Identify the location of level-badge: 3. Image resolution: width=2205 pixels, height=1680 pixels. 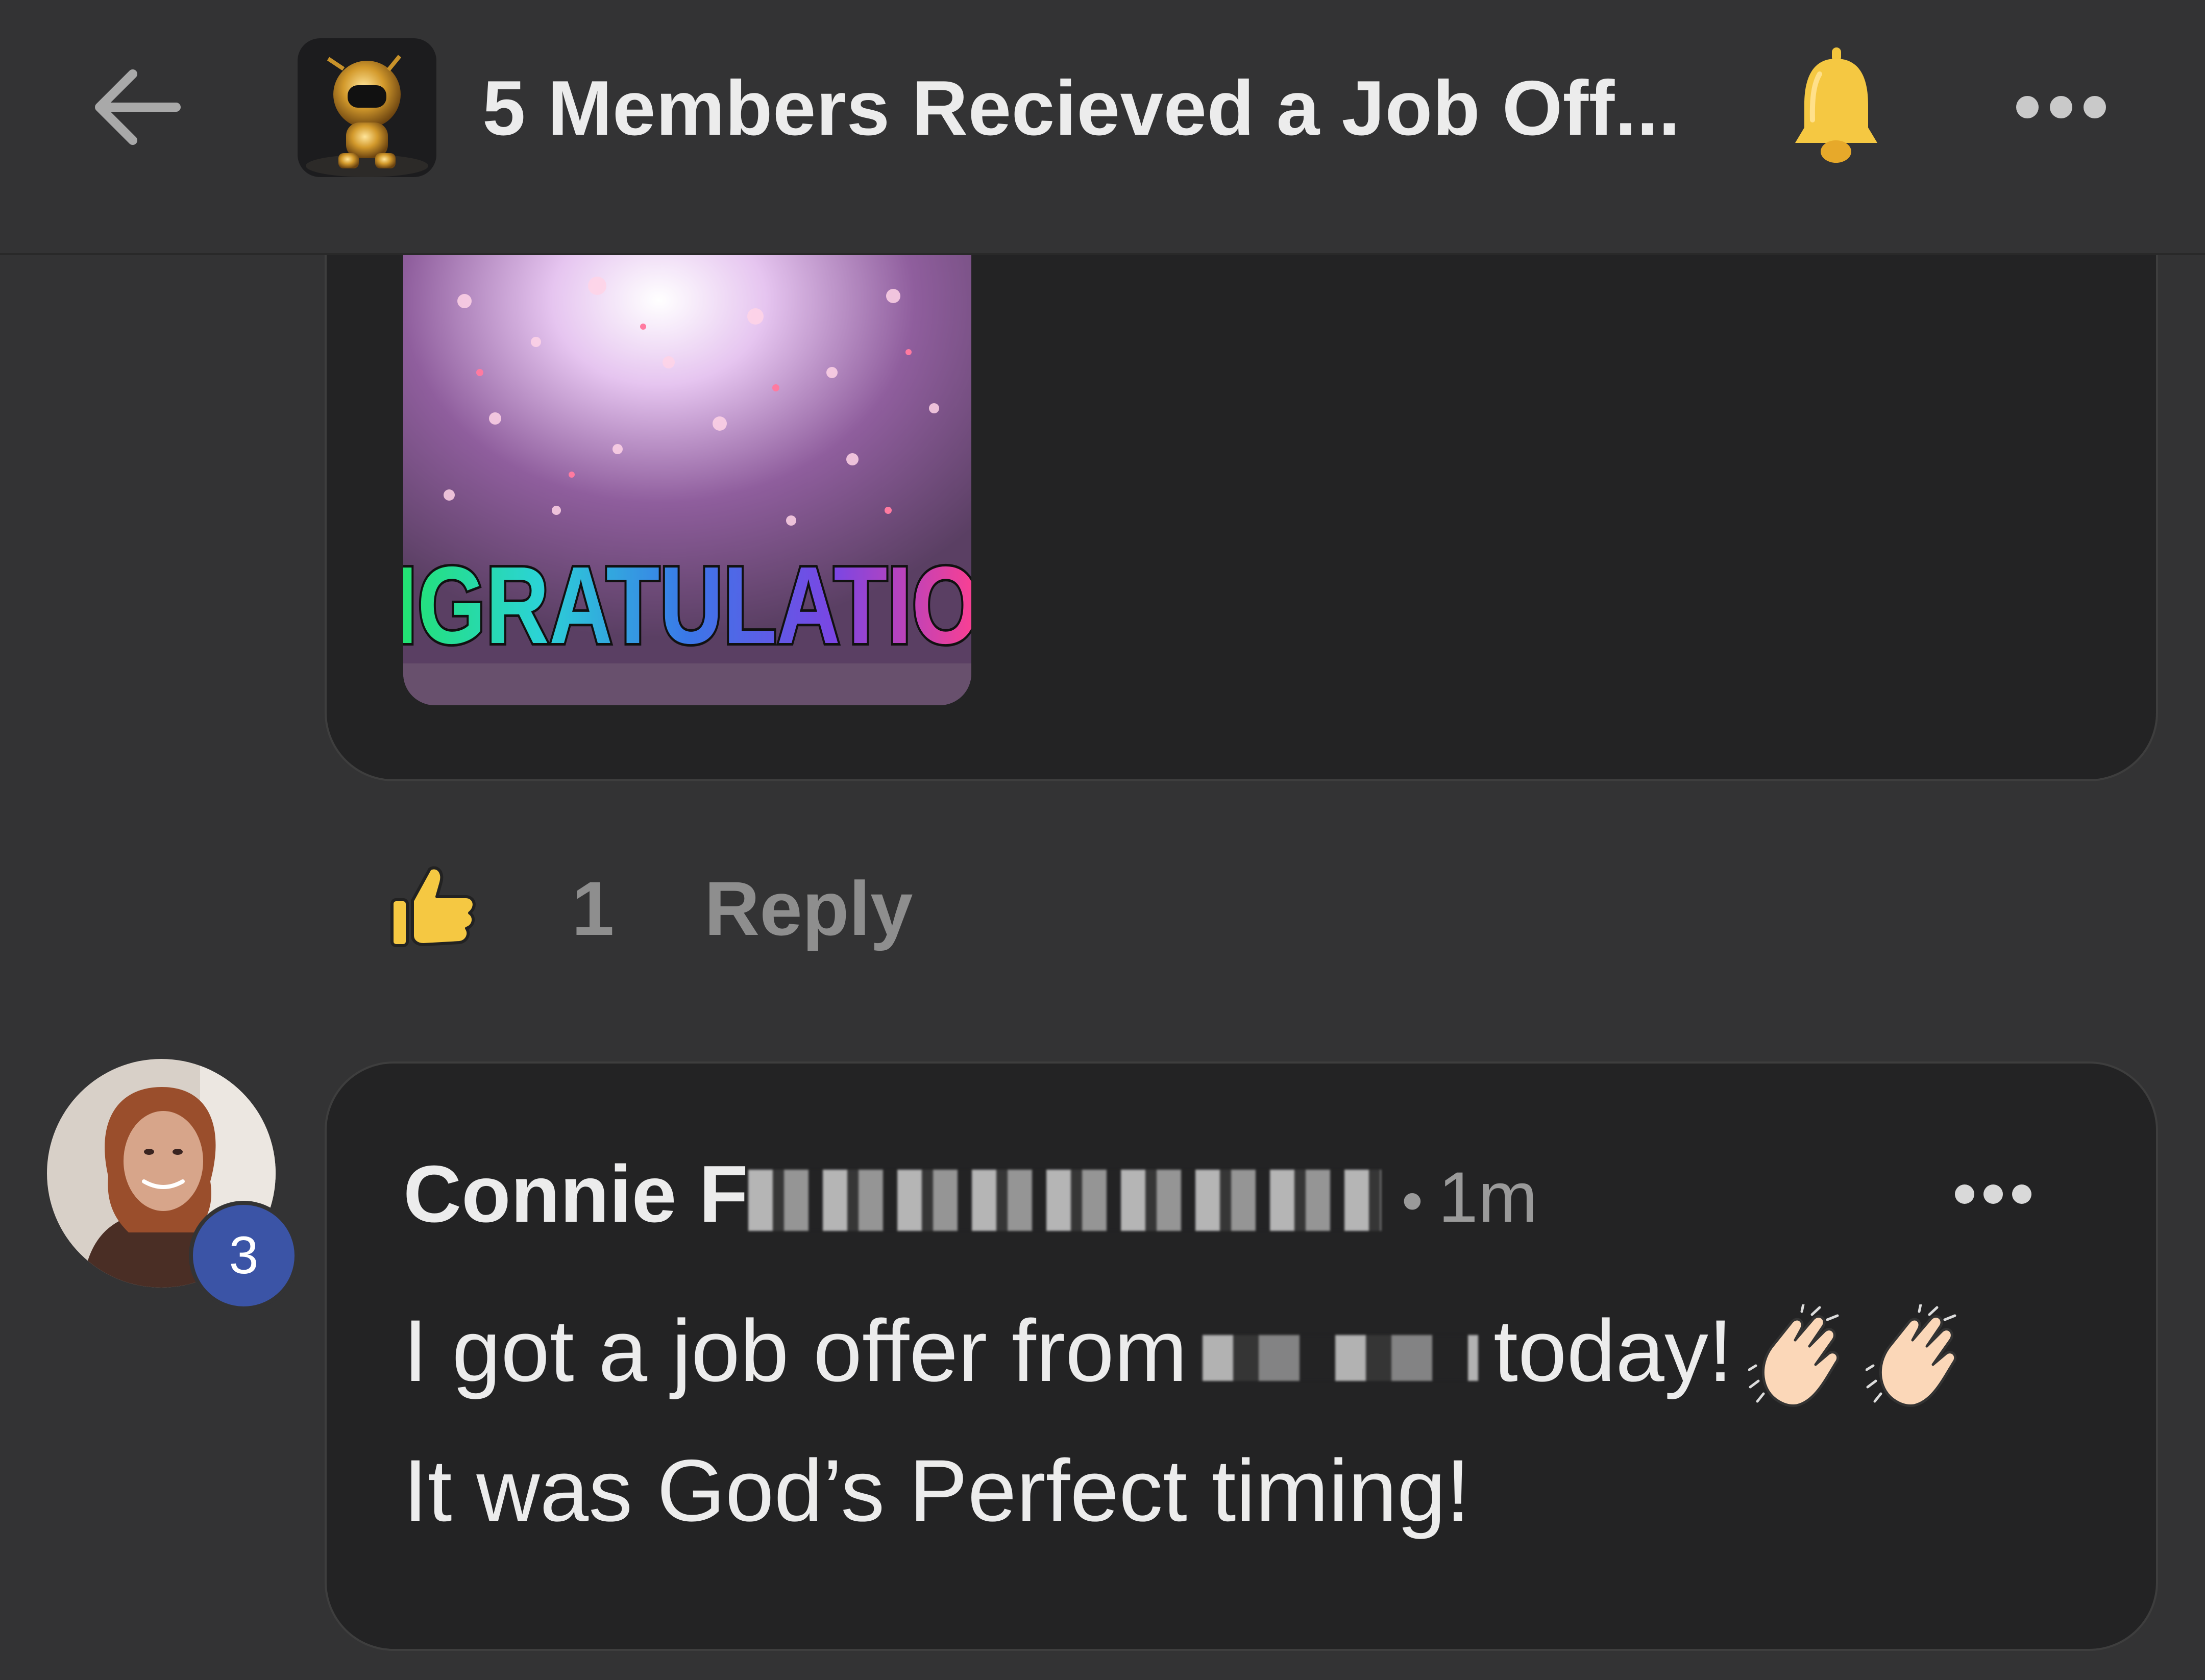
(244, 1256).